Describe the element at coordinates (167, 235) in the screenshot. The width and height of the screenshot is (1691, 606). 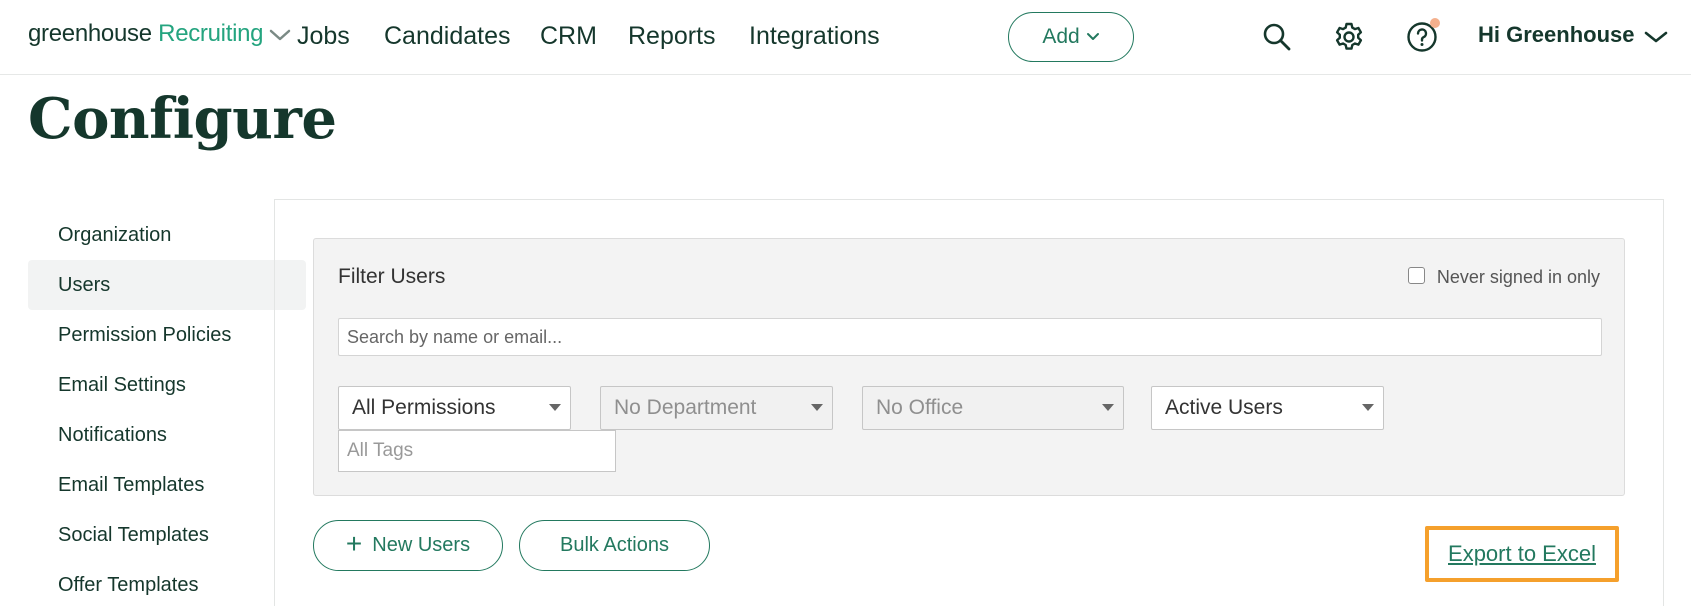
I see `sidebar-item-organization: Organization` at that location.